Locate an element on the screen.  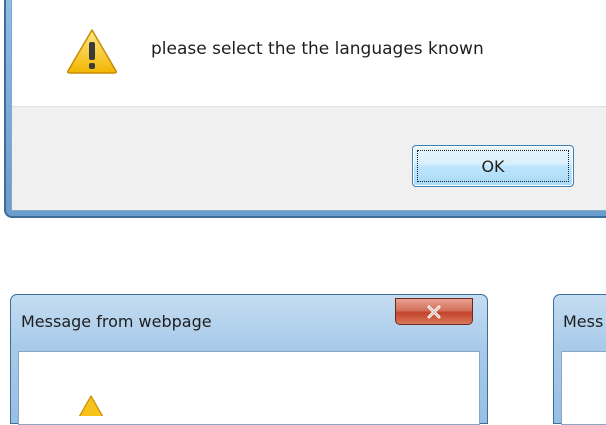
alert-dialog-bottom-right: Mess is located at coordinates (579, 359).